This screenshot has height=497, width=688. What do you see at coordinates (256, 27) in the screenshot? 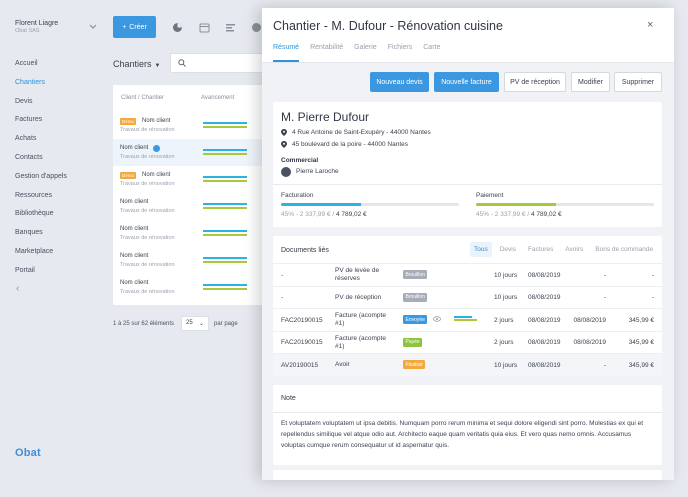
I see `clock-icon` at bounding box center [256, 27].